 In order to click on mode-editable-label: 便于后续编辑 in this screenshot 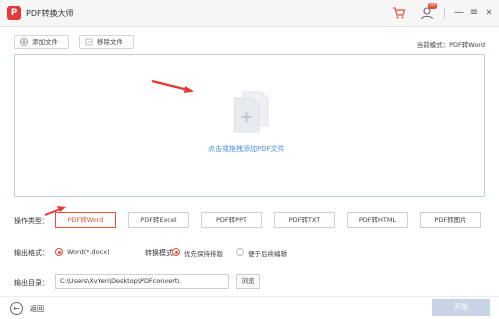, I will do `click(267, 254)`.